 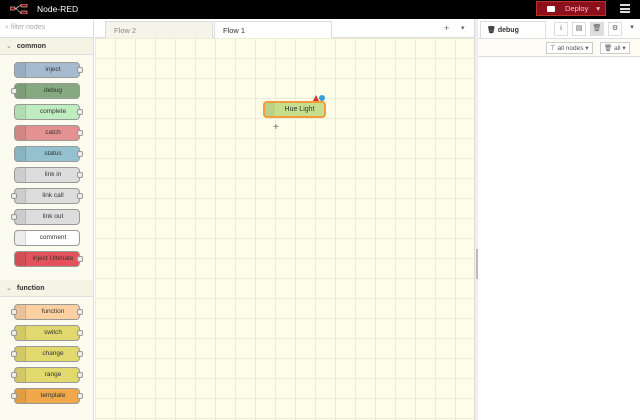 What do you see at coordinates (598, 8) in the screenshot?
I see `deploy-options-caret: ▾` at bounding box center [598, 8].